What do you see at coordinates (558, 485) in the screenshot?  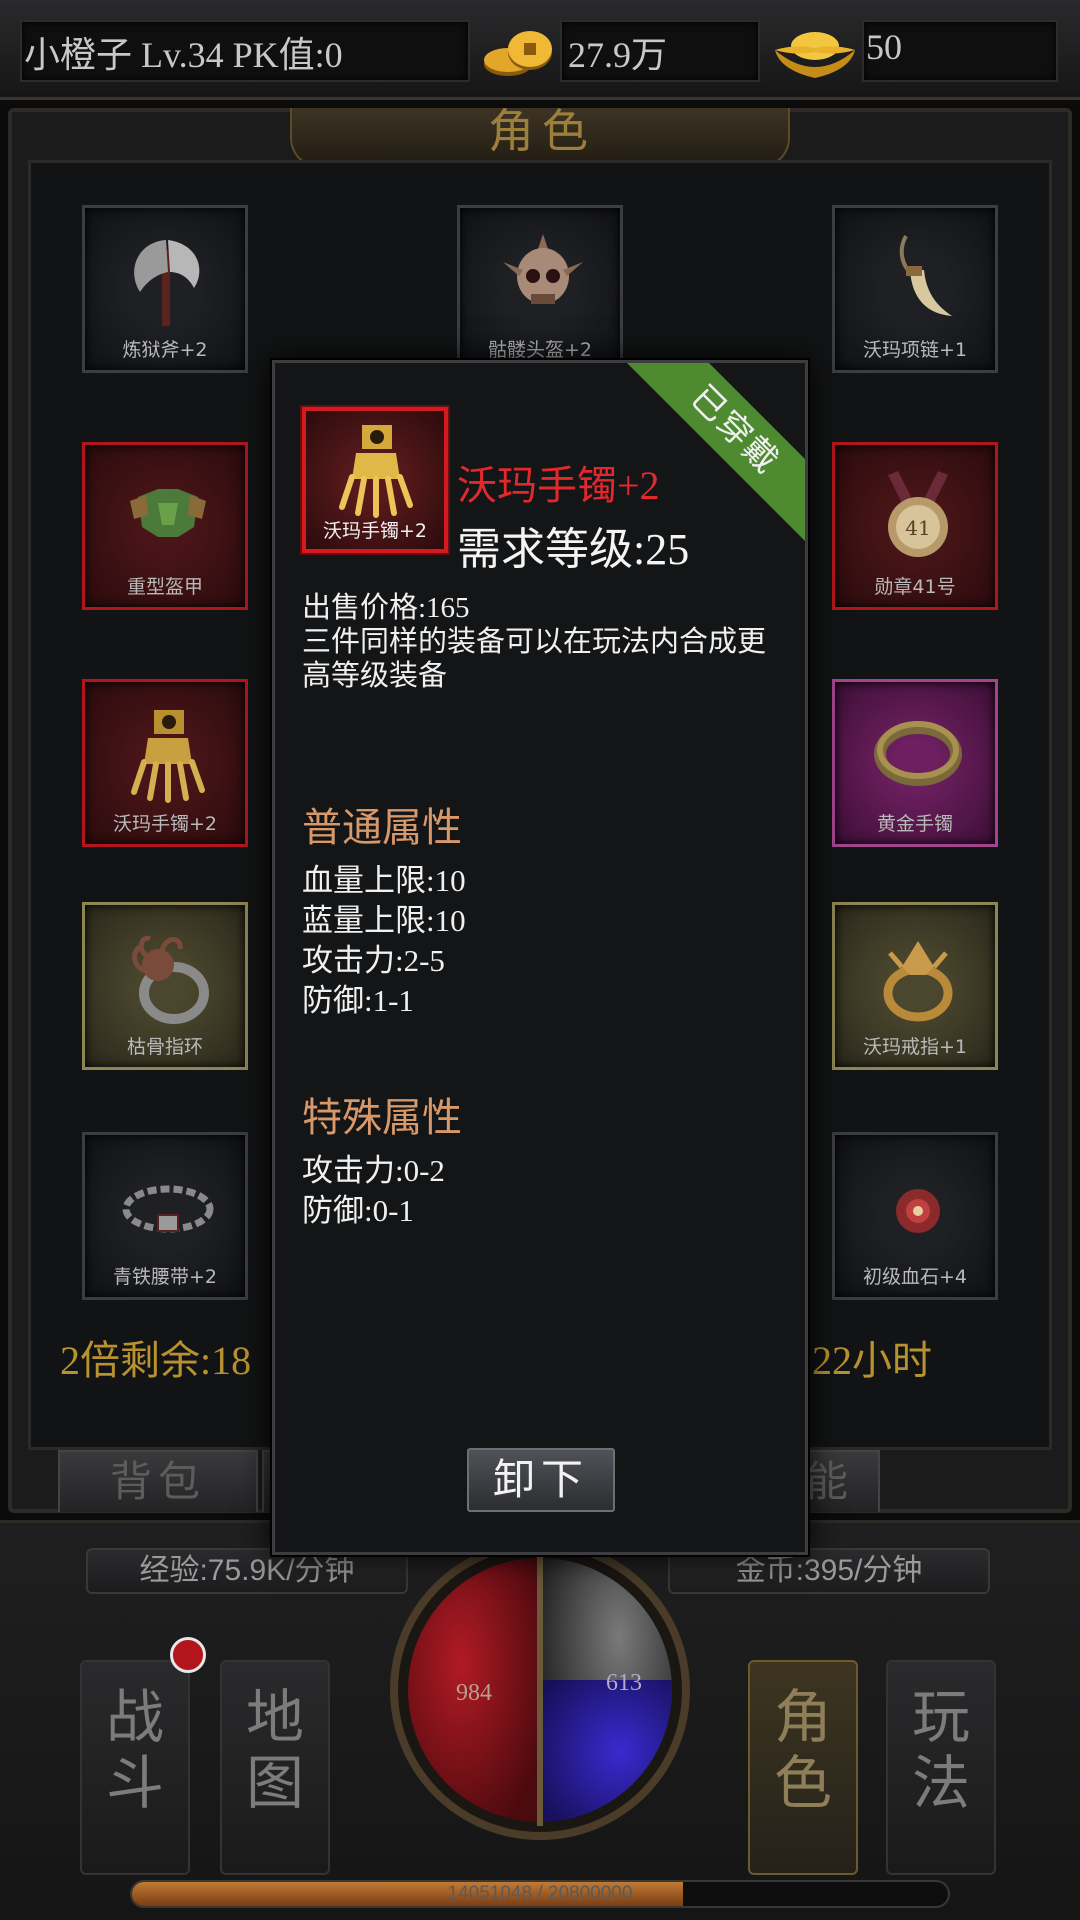 I see `item-name: 沃玛手镯+2` at bounding box center [558, 485].